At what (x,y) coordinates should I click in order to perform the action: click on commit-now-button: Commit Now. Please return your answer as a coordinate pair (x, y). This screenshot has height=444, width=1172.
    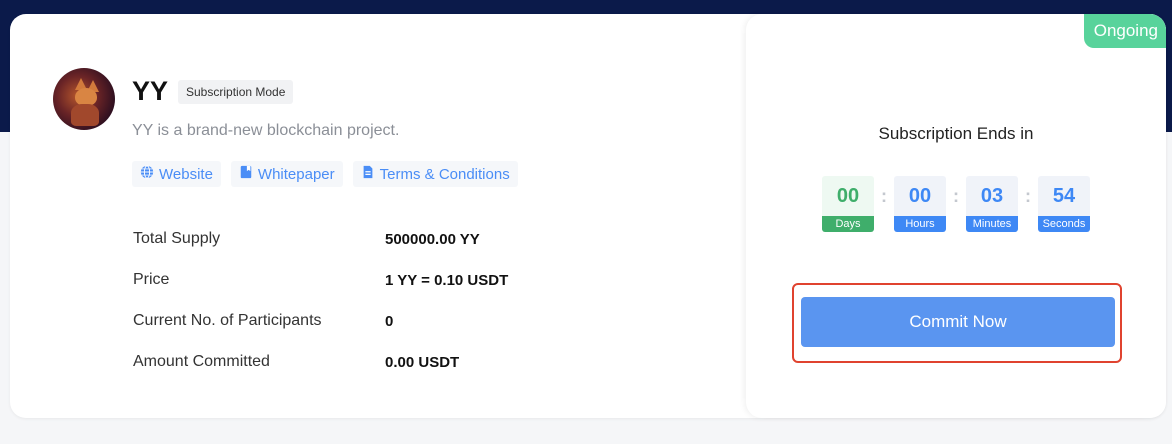
    Looking at the image, I should click on (958, 322).